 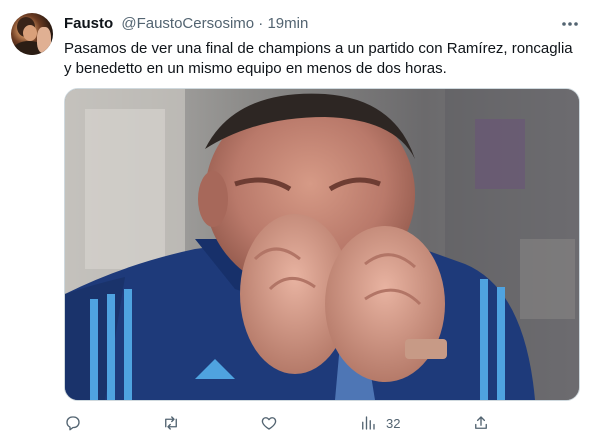 What do you see at coordinates (393, 423) in the screenshot?
I see `views-count: 32` at bounding box center [393, 423].